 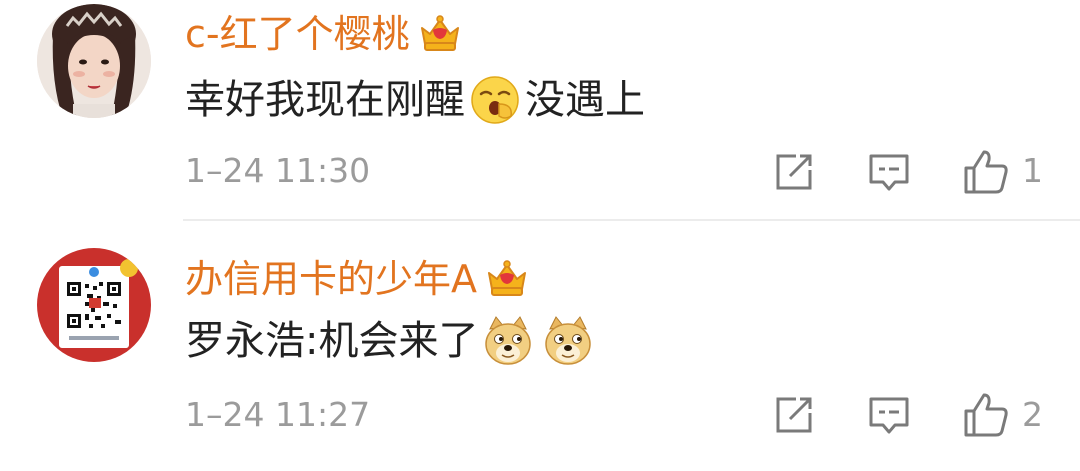 I want to click on yawn-emoji-icon, so click(x=495, y=100).